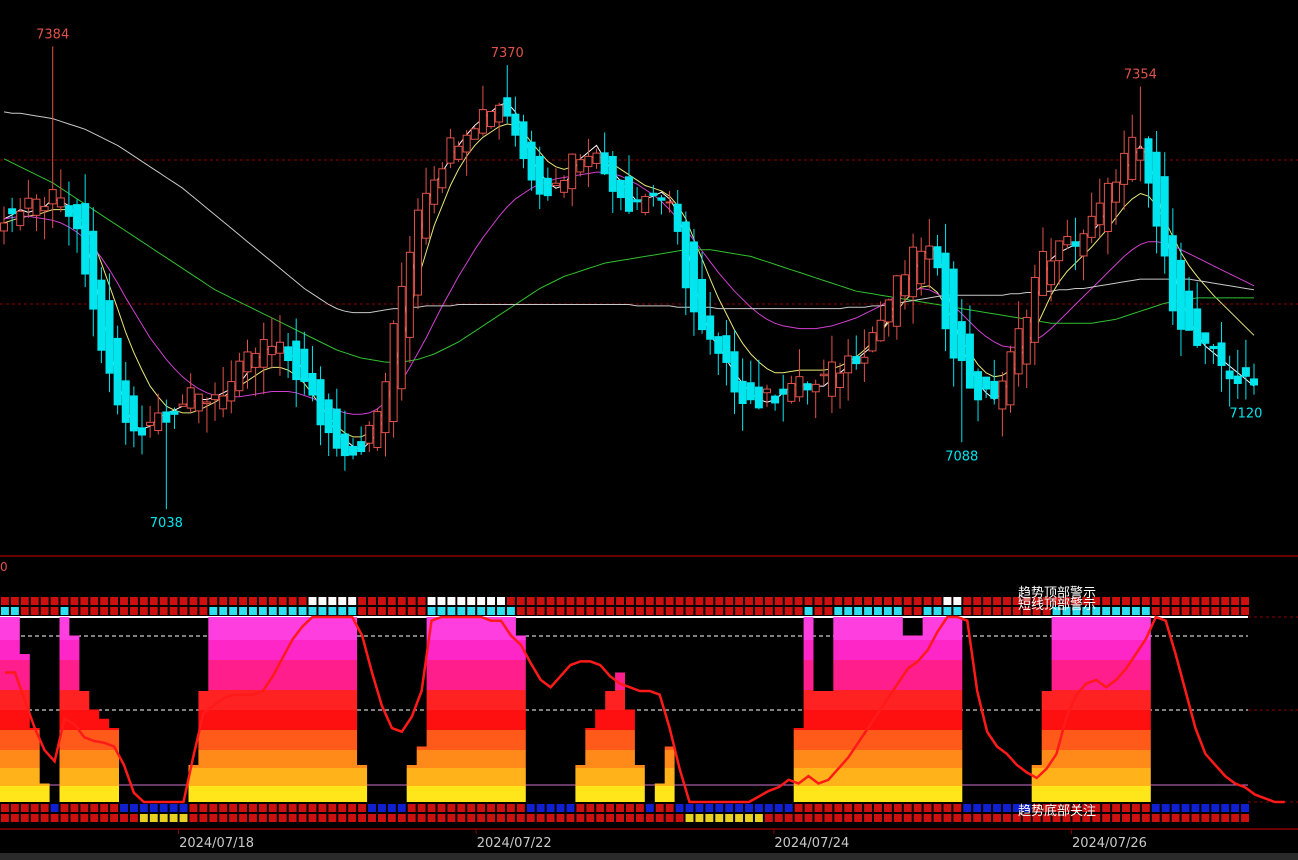 The width and height of the screenshot is (1298, 860). Describe the element at coordinates (216, 843) in the screenshot. I see `date-label: 2024/07/18` at that location.